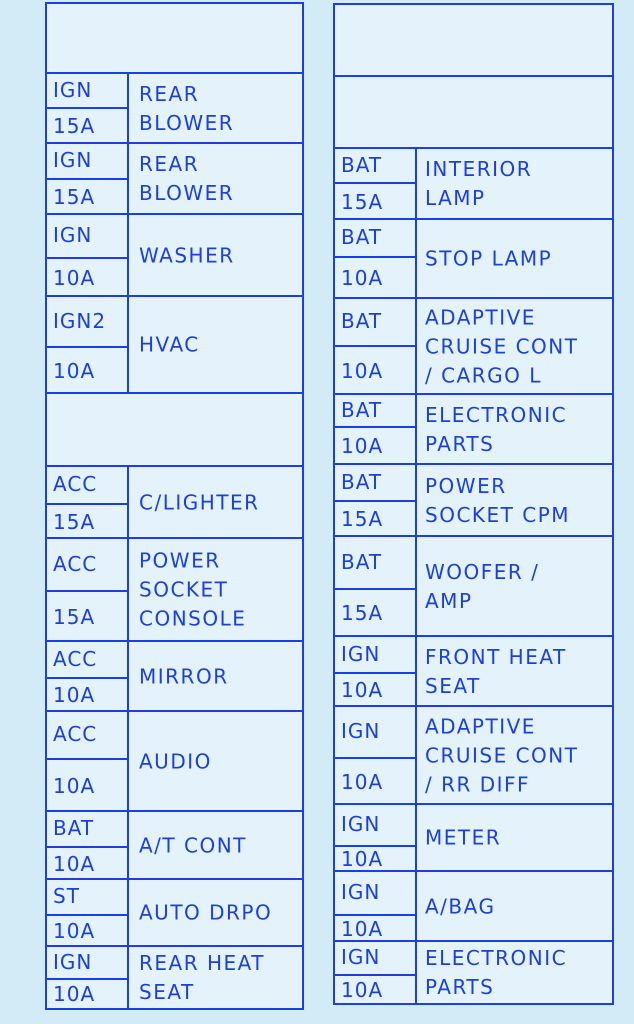 The image size is (634, 1024). Describe the element at coordinates (202, 962) in the screenshot. I see `circuit-label-line: REAR HEAT` at that location.